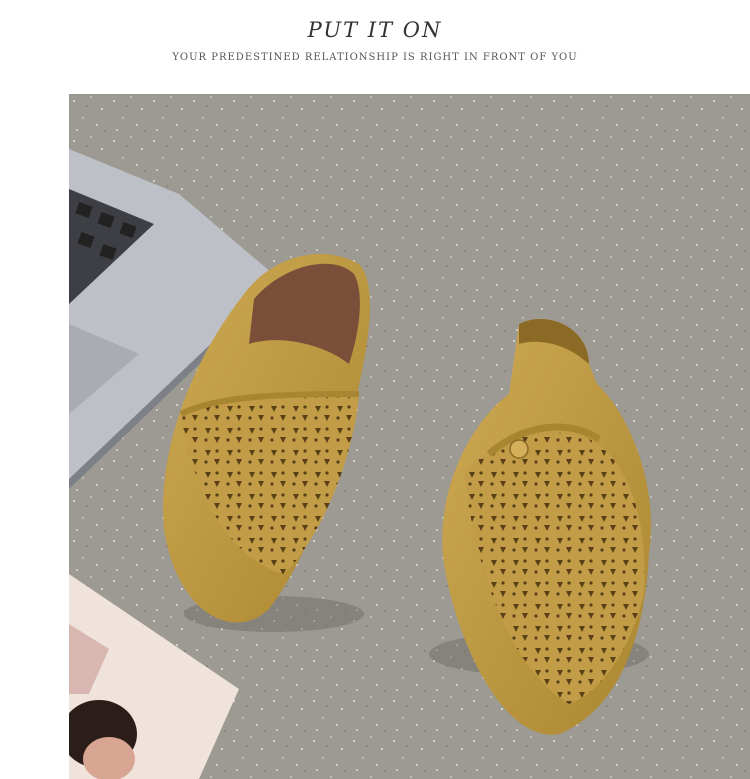 This screenshot has width=750, height=779. What do you see at coordinates (375, 30) in the screenshot?
I see `page-title: PUT IT ON` at bounding box center [375, 30].